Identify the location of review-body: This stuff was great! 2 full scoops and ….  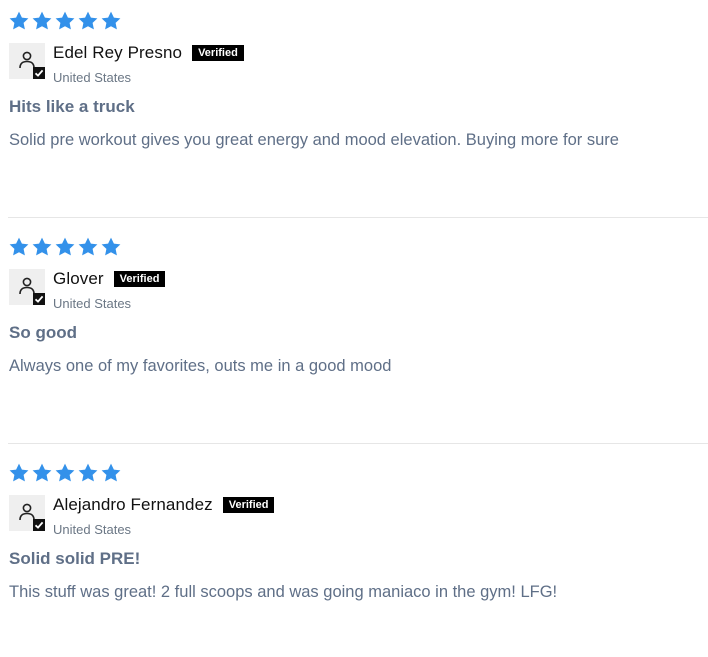
(283, 592).